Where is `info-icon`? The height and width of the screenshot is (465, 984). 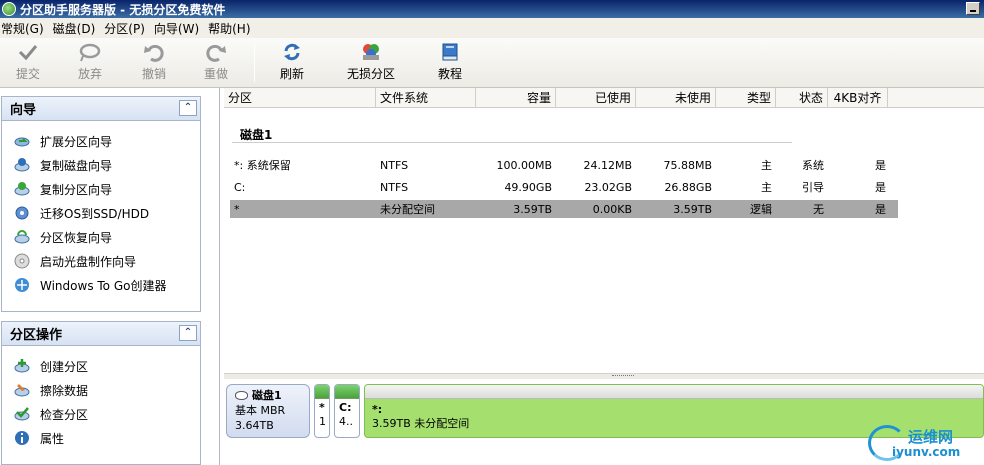
info-icon is located at coordinates (22, 438).